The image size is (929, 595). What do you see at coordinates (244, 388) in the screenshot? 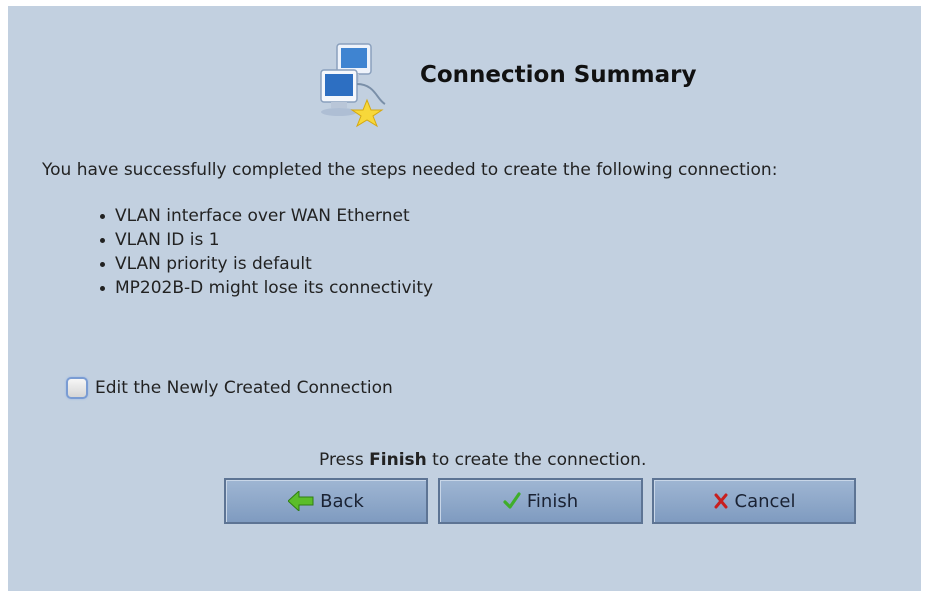
I see `edit-connection-label: Edit the Newly Created Connection` at bounding box center [244, 388].